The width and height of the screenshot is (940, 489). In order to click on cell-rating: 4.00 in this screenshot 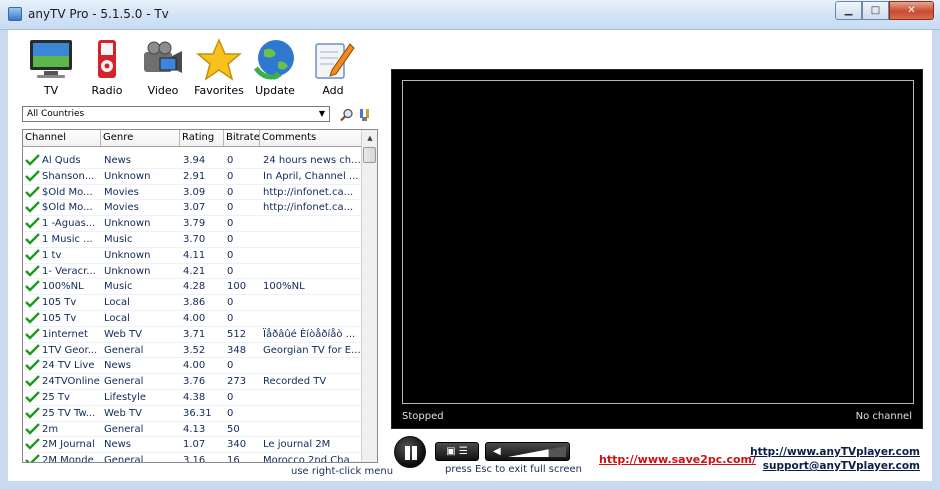, I will do `click(202, 366)`.